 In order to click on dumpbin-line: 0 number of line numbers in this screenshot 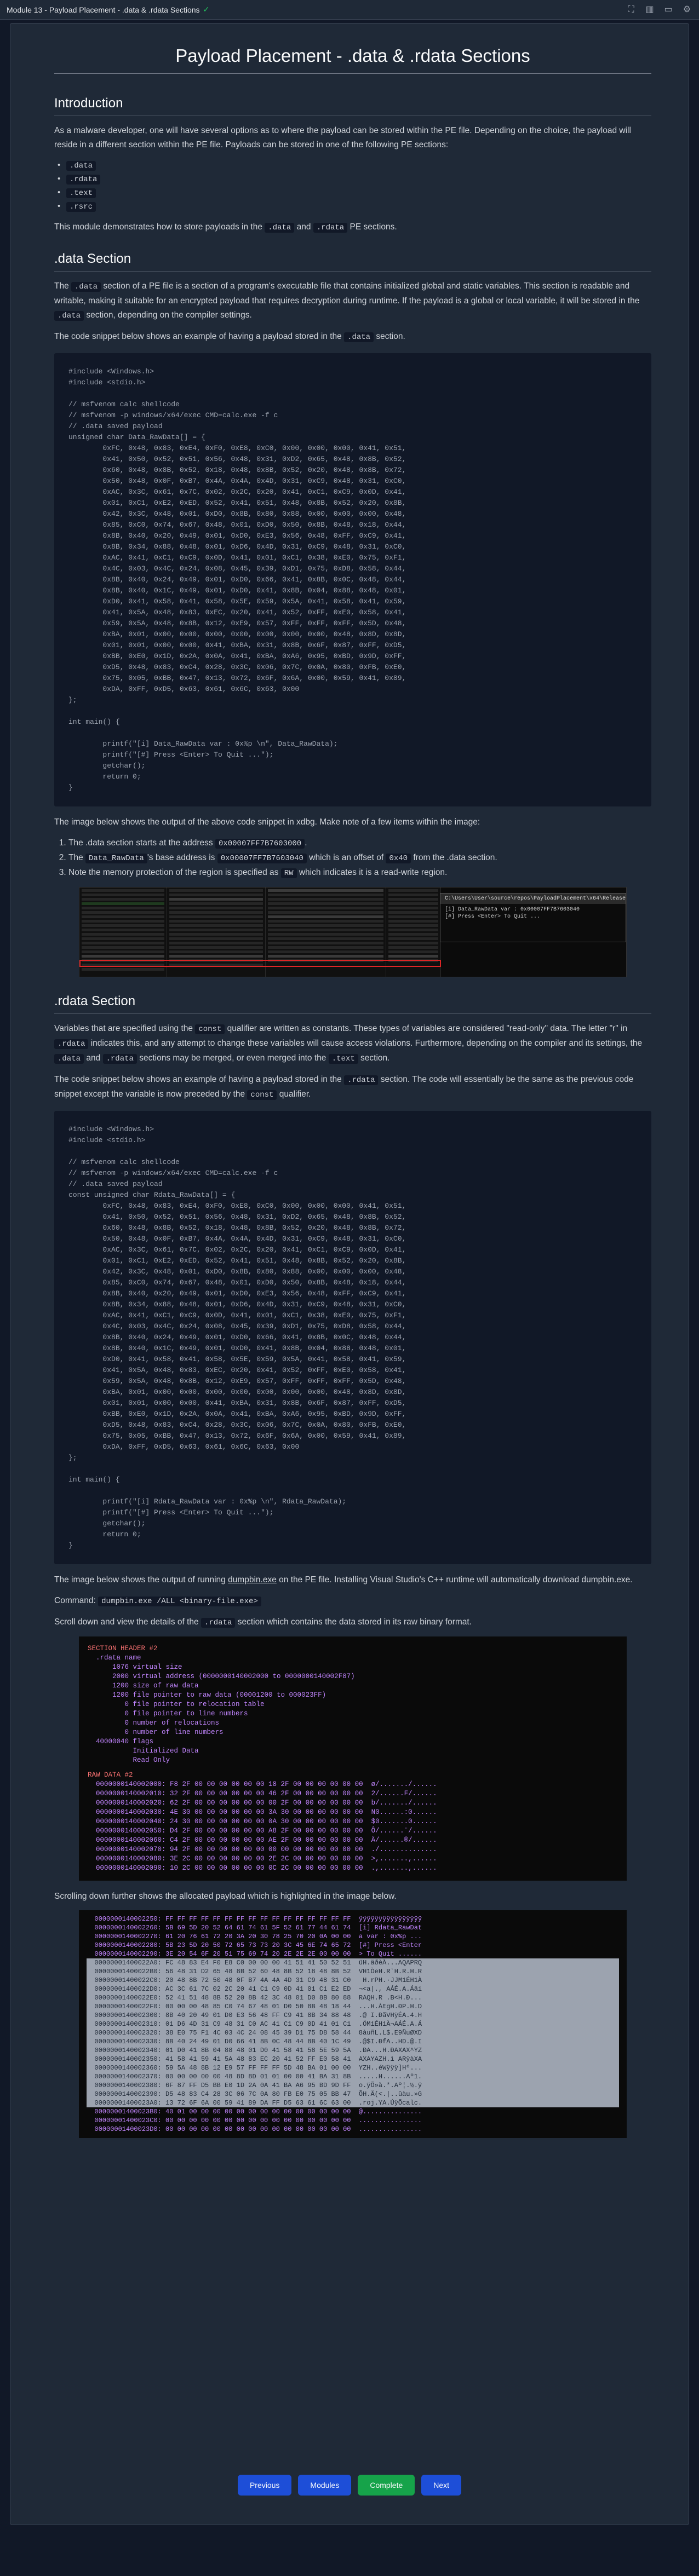, I will do `click(156, 1732)`.